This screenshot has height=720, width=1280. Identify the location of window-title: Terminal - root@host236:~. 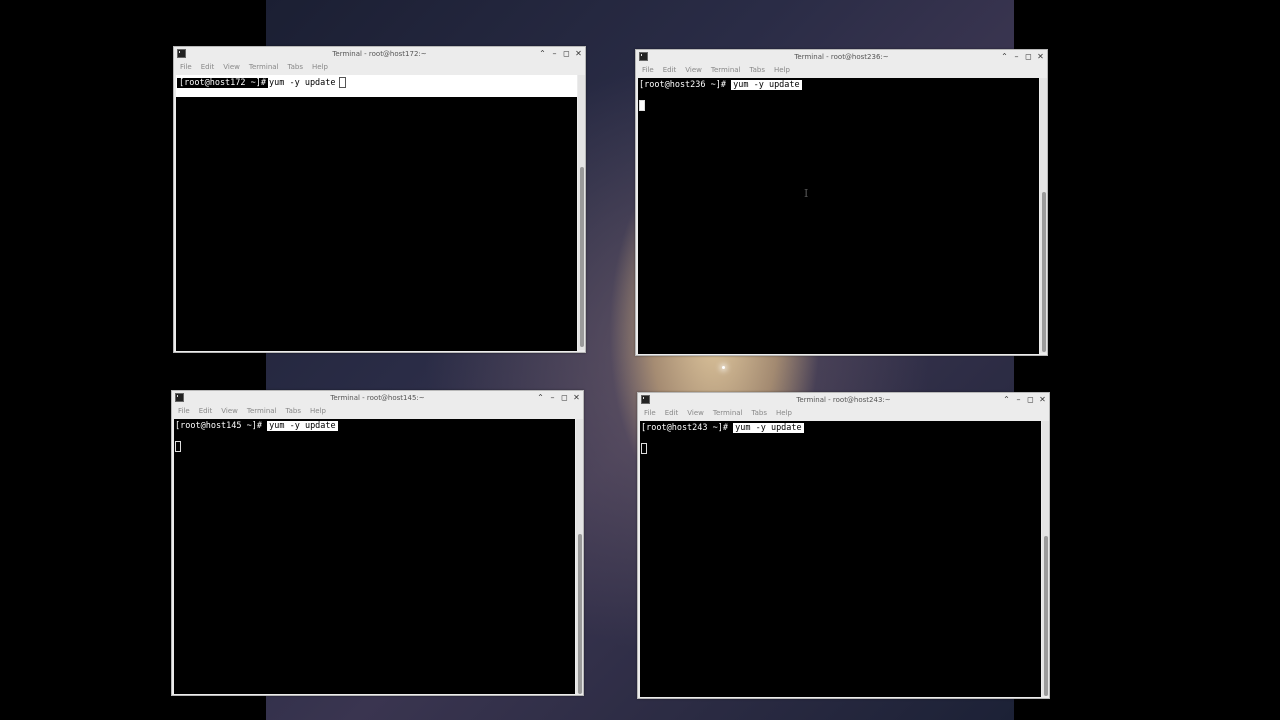
(841, 57).